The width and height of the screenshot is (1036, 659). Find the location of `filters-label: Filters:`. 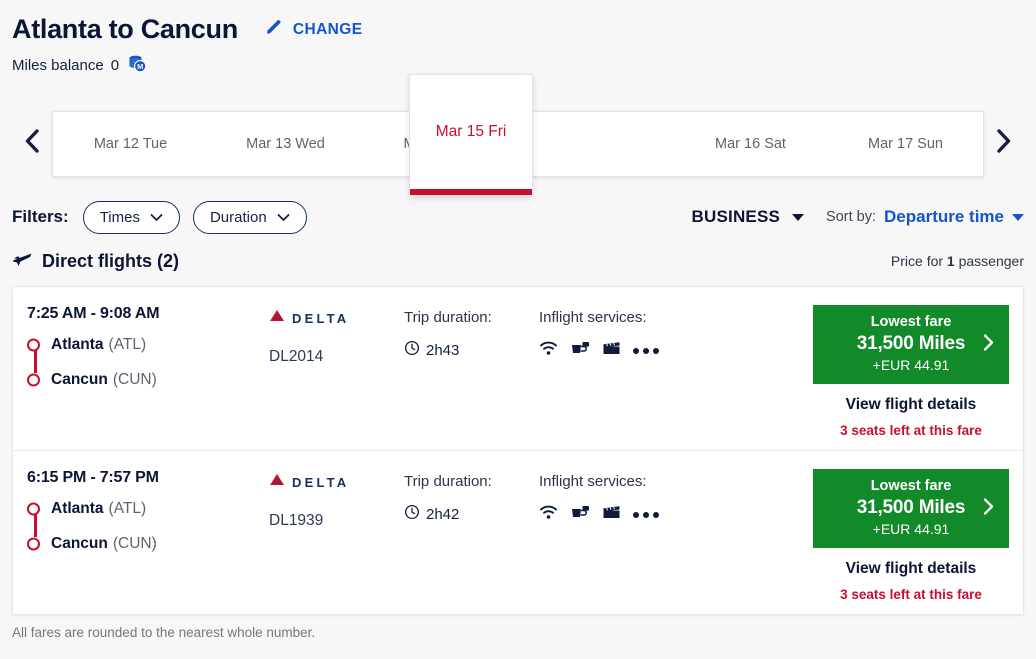

filters-label: Filters: is located at coordinates (40, 216).